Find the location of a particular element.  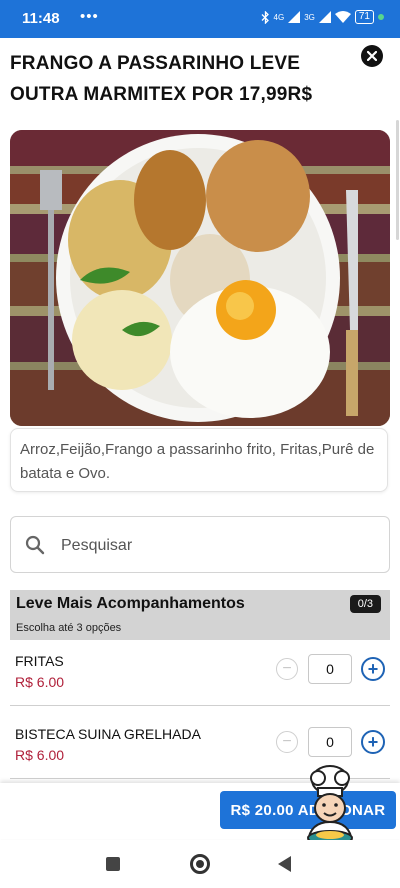

close-icon is located at coordinates (372, 56).